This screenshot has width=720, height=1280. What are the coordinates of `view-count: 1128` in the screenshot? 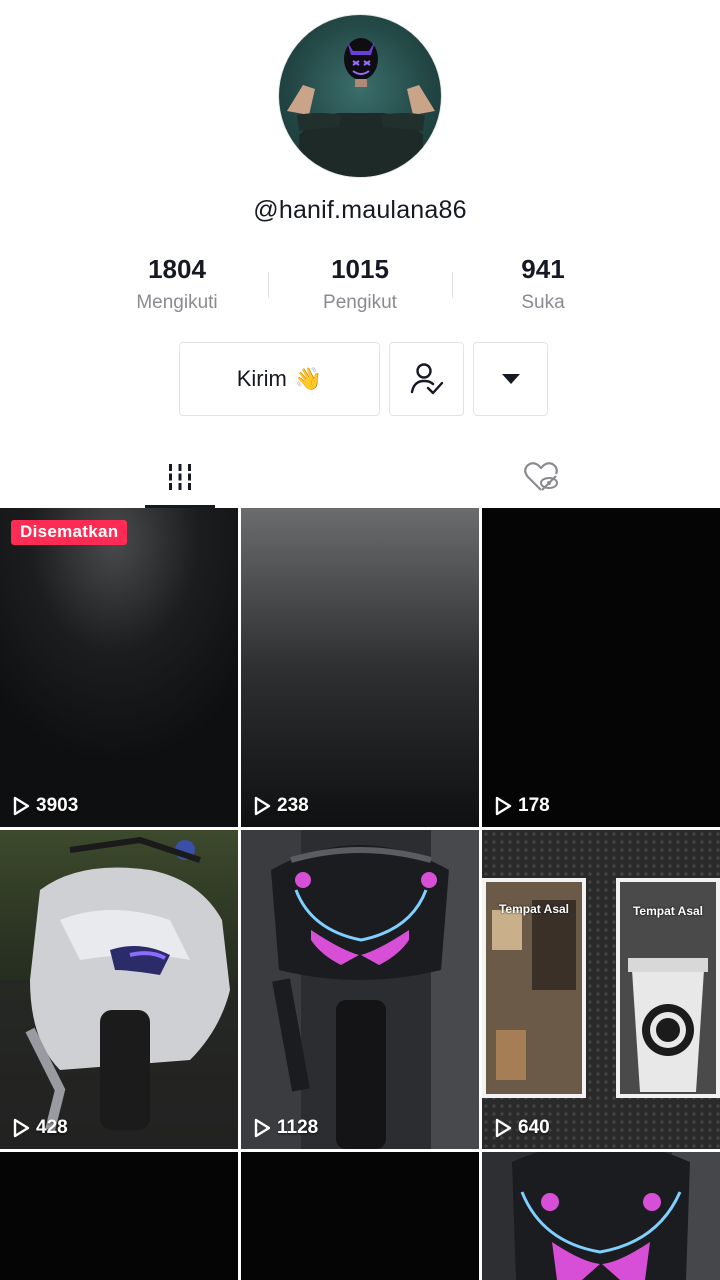 It's located at (285, 1128).